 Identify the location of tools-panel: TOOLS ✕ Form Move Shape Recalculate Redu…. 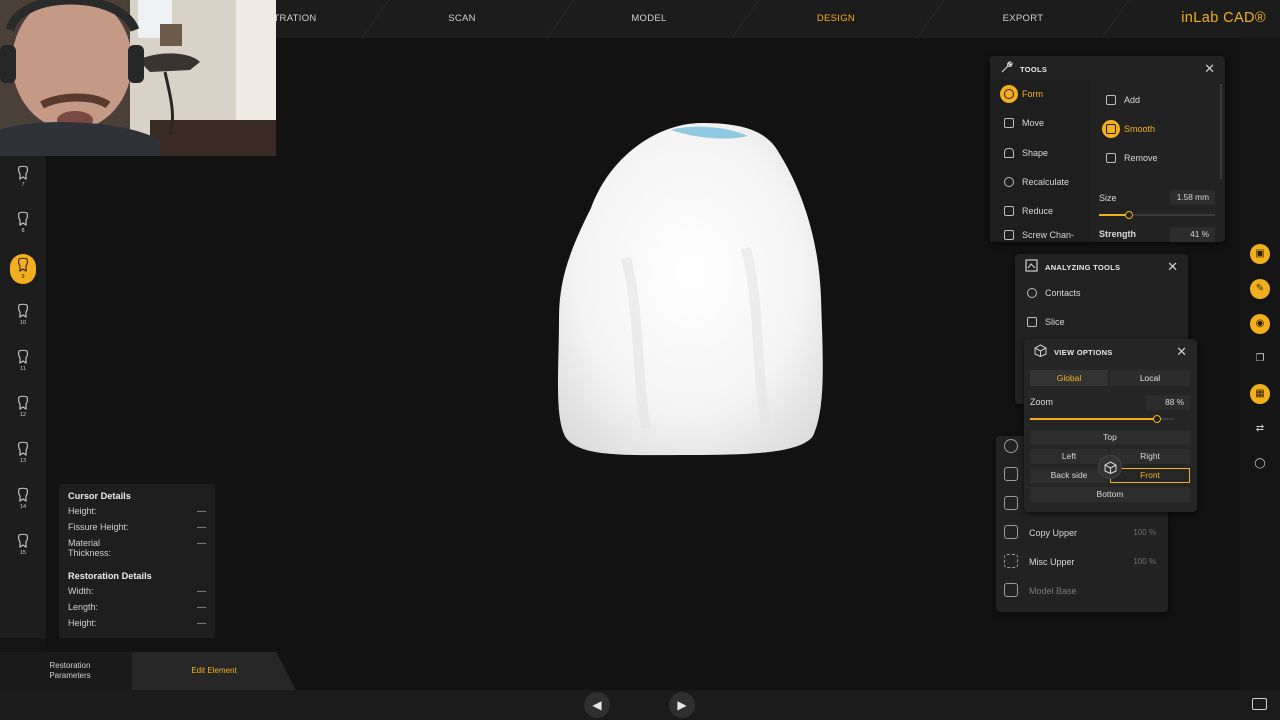
(1107, 149).